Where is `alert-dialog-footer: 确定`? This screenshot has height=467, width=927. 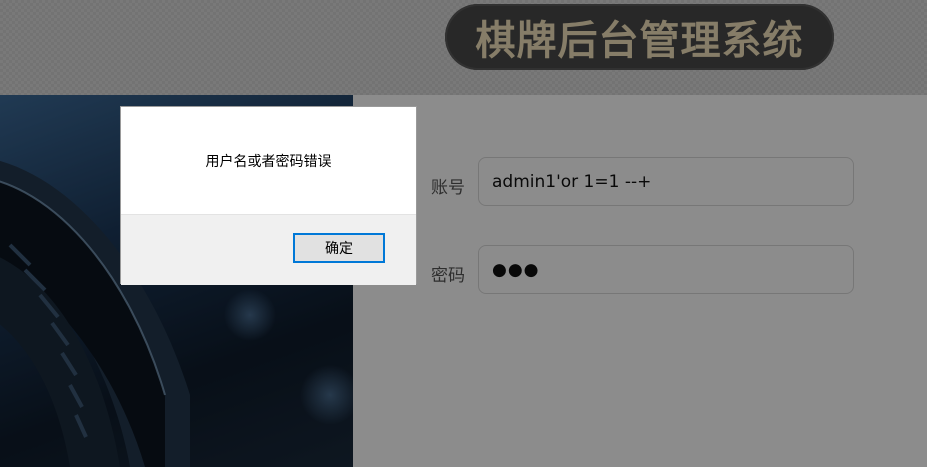 alert-dialog-footer: 确定 is located at coordinates (268, 249).